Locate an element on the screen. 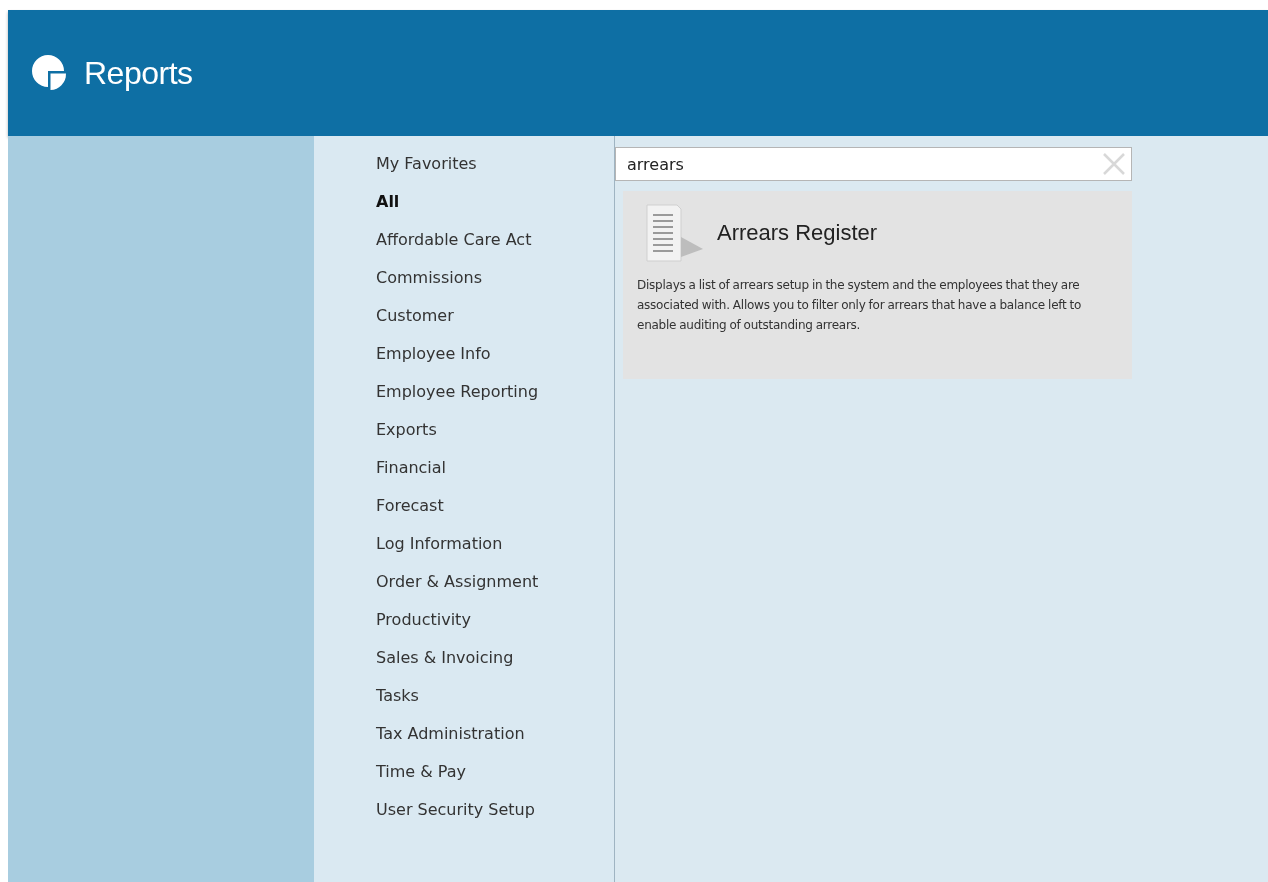 This screenshot has height=882, width=1268. category-link: Tax Administration is located at coordinates (495, 739).